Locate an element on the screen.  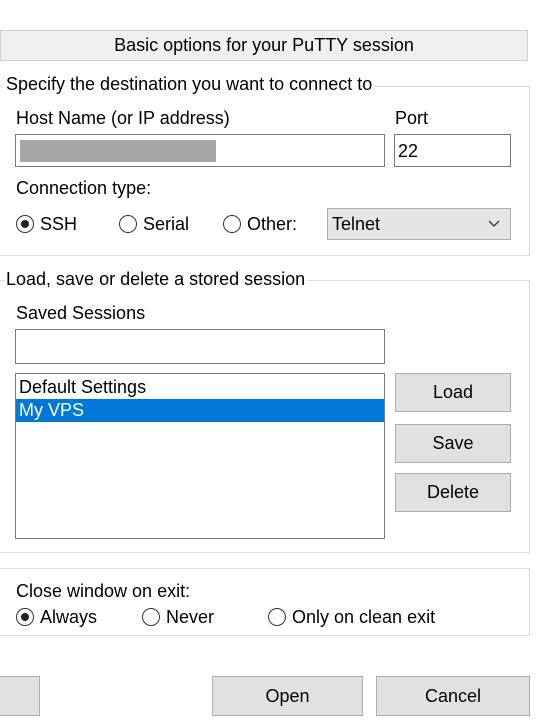
cancel-button: Cancel is located at coordinates (453, 696).